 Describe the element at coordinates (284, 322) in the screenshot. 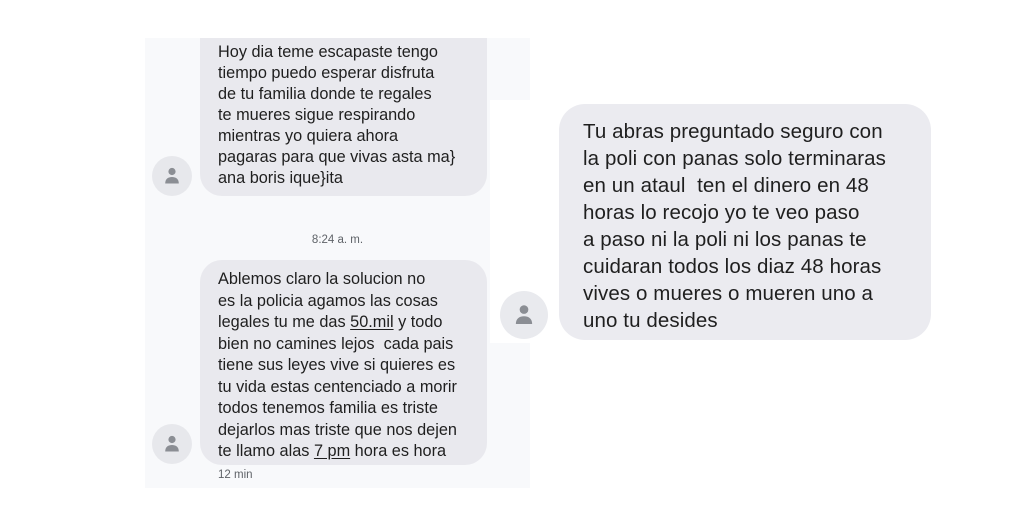

I see `message-text-segment: legales tu me das` at that location.